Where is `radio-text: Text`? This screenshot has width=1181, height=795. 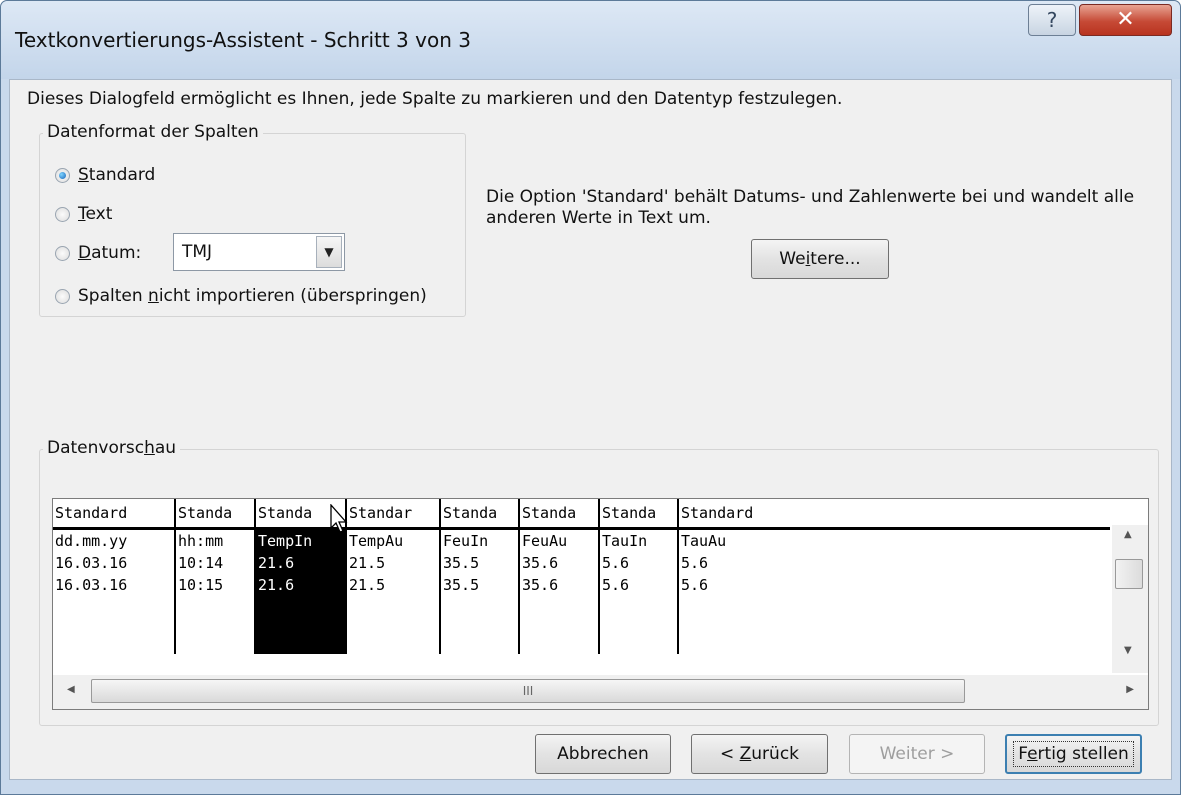 radio-text: Text is located at coordinates (83, 214).